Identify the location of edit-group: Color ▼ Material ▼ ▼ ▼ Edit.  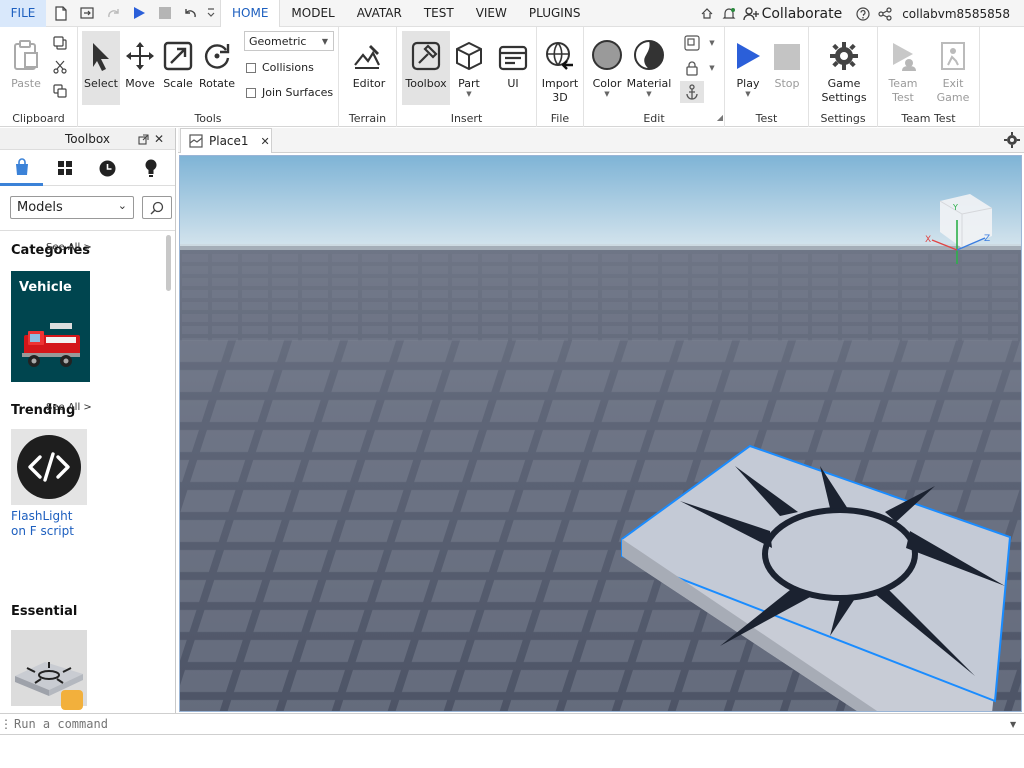
(654, 77).